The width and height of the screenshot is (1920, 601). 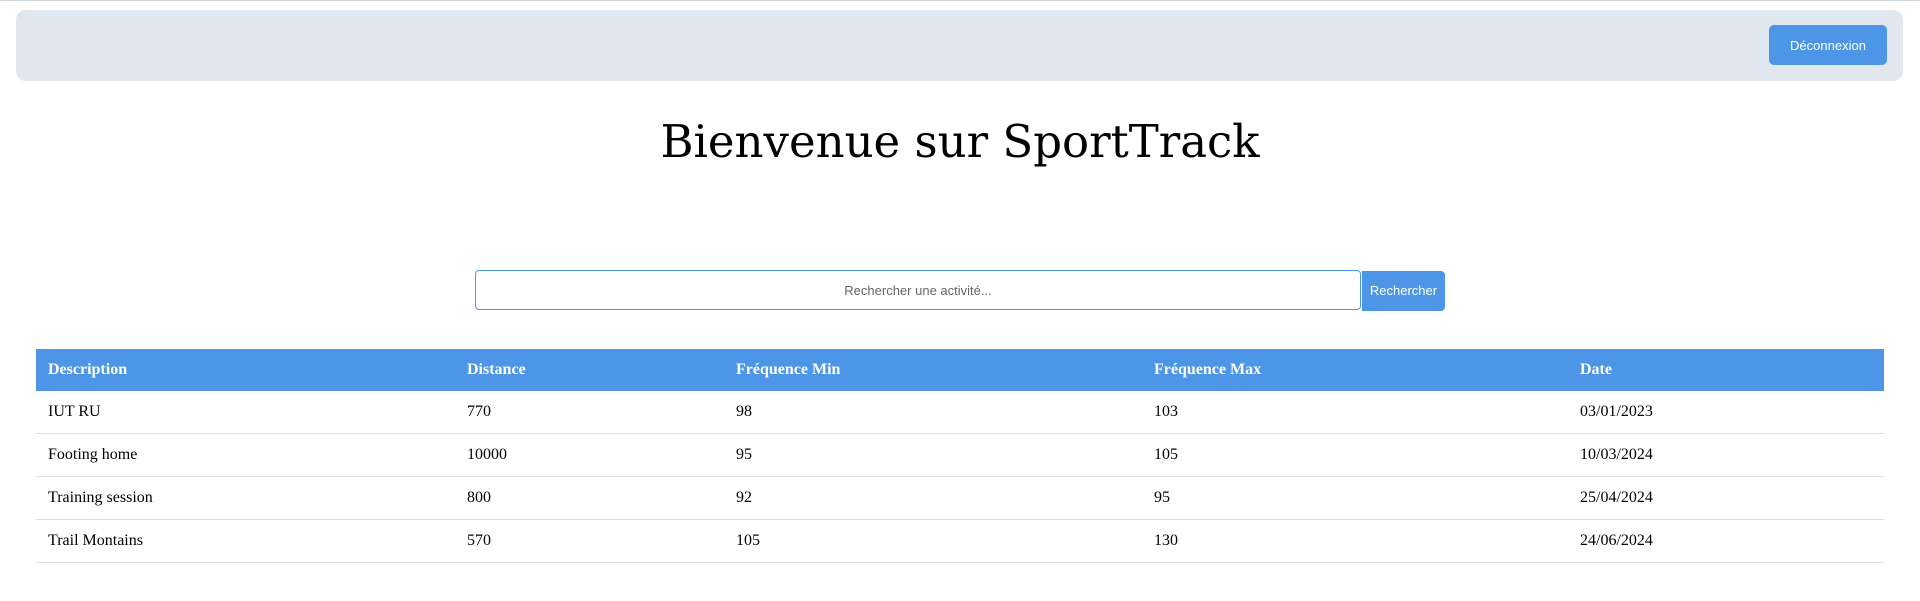 I want to click on cell-frequency-min: 92, so click(x=933, y=498).